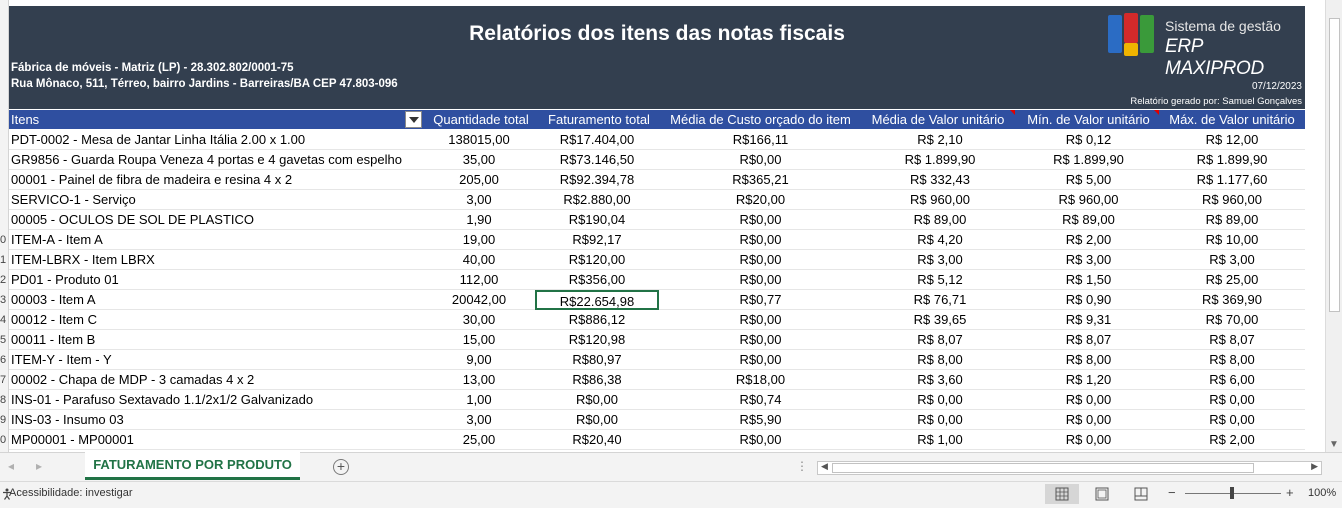 This screenshot has height=508, width=1342. What do you see at coordinates (760, 119) in the screenshot?
I see `header-avg-cost: Média de Custo orçado do item` at bounding box center [760, 119].